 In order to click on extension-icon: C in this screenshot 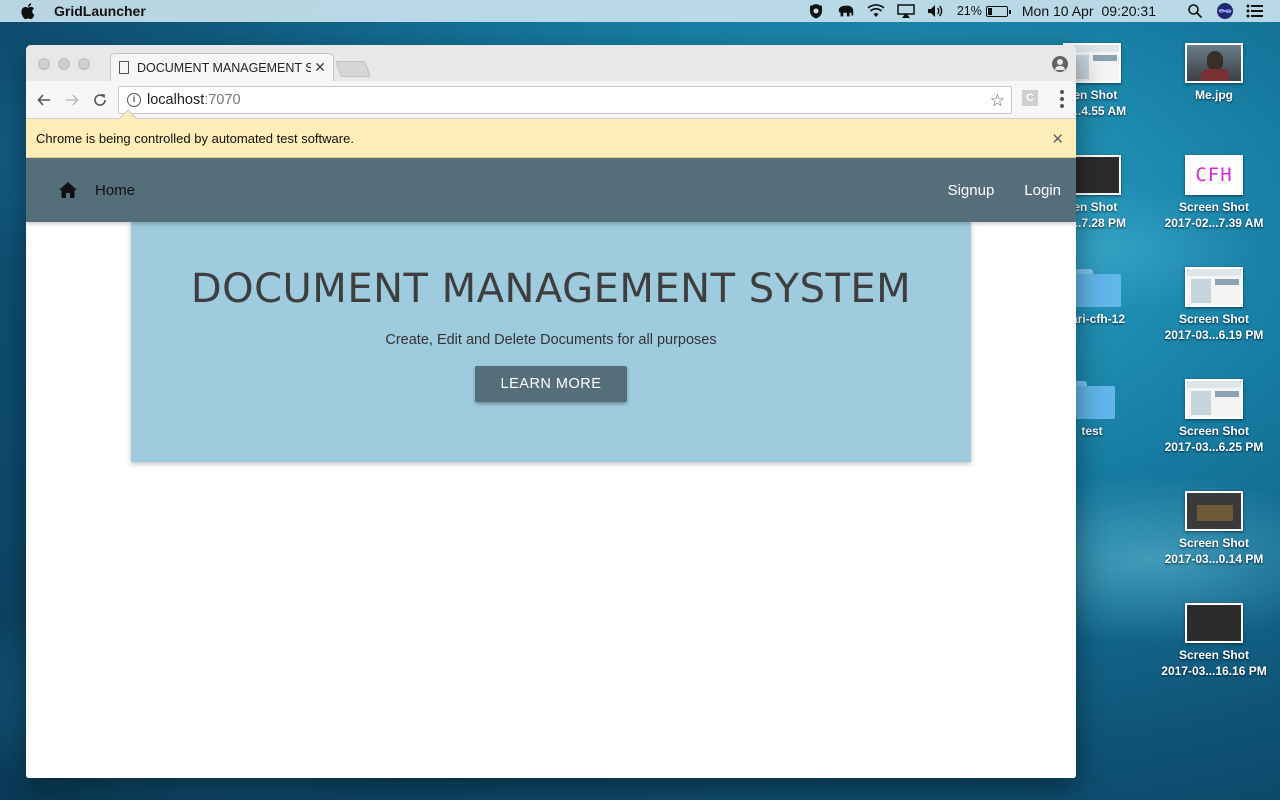, I will do `click(1030, 98)`.